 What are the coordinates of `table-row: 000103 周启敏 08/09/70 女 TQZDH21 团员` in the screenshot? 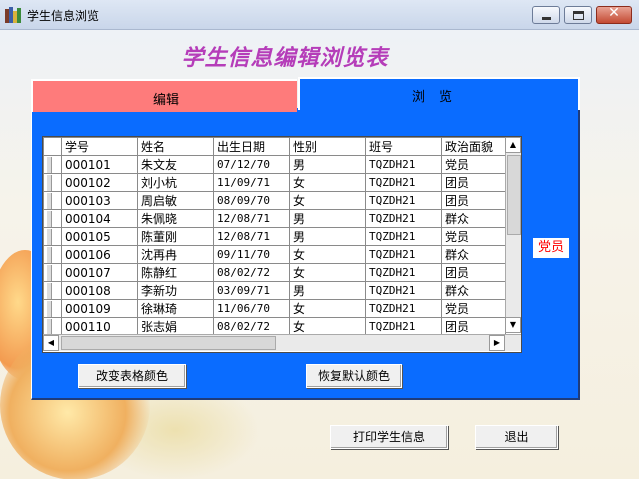 It's located at (274, 200).